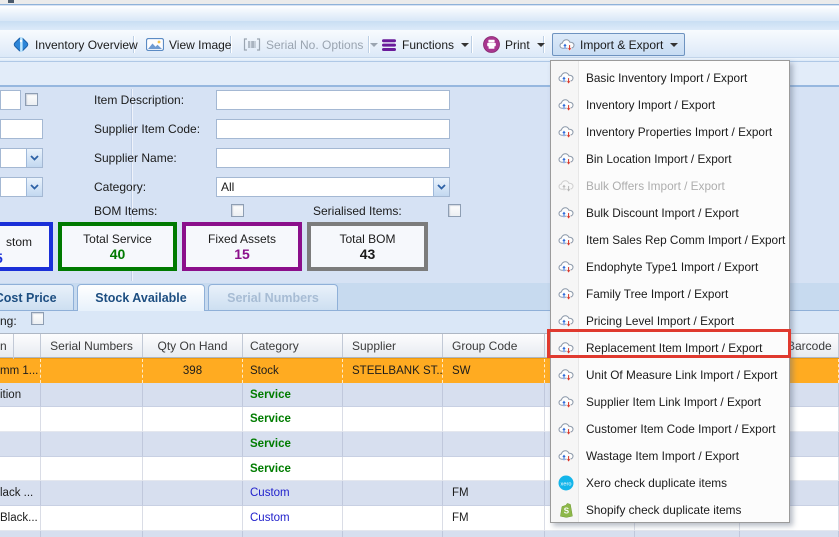 This screenshot has height=537, width=839. I want to click on tab-serial-numbers: Serial Numbers, so click(273, 297).